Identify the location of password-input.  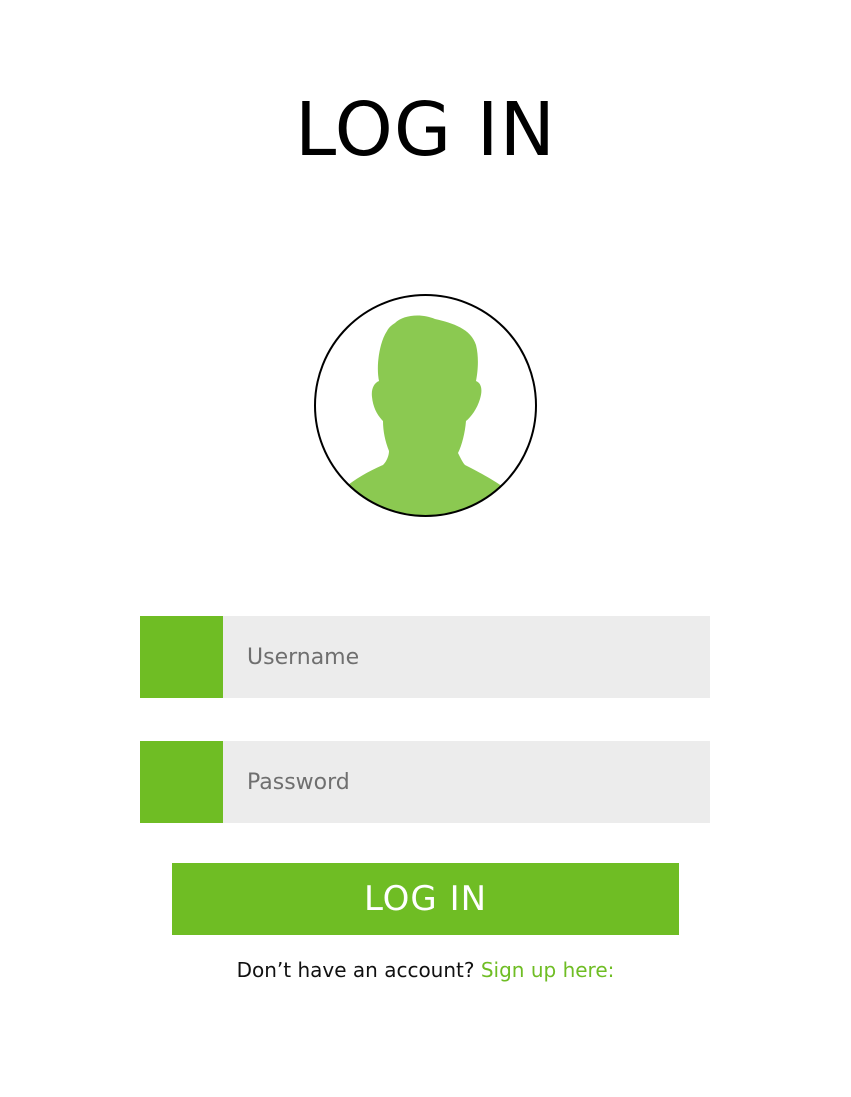
(466, 782).